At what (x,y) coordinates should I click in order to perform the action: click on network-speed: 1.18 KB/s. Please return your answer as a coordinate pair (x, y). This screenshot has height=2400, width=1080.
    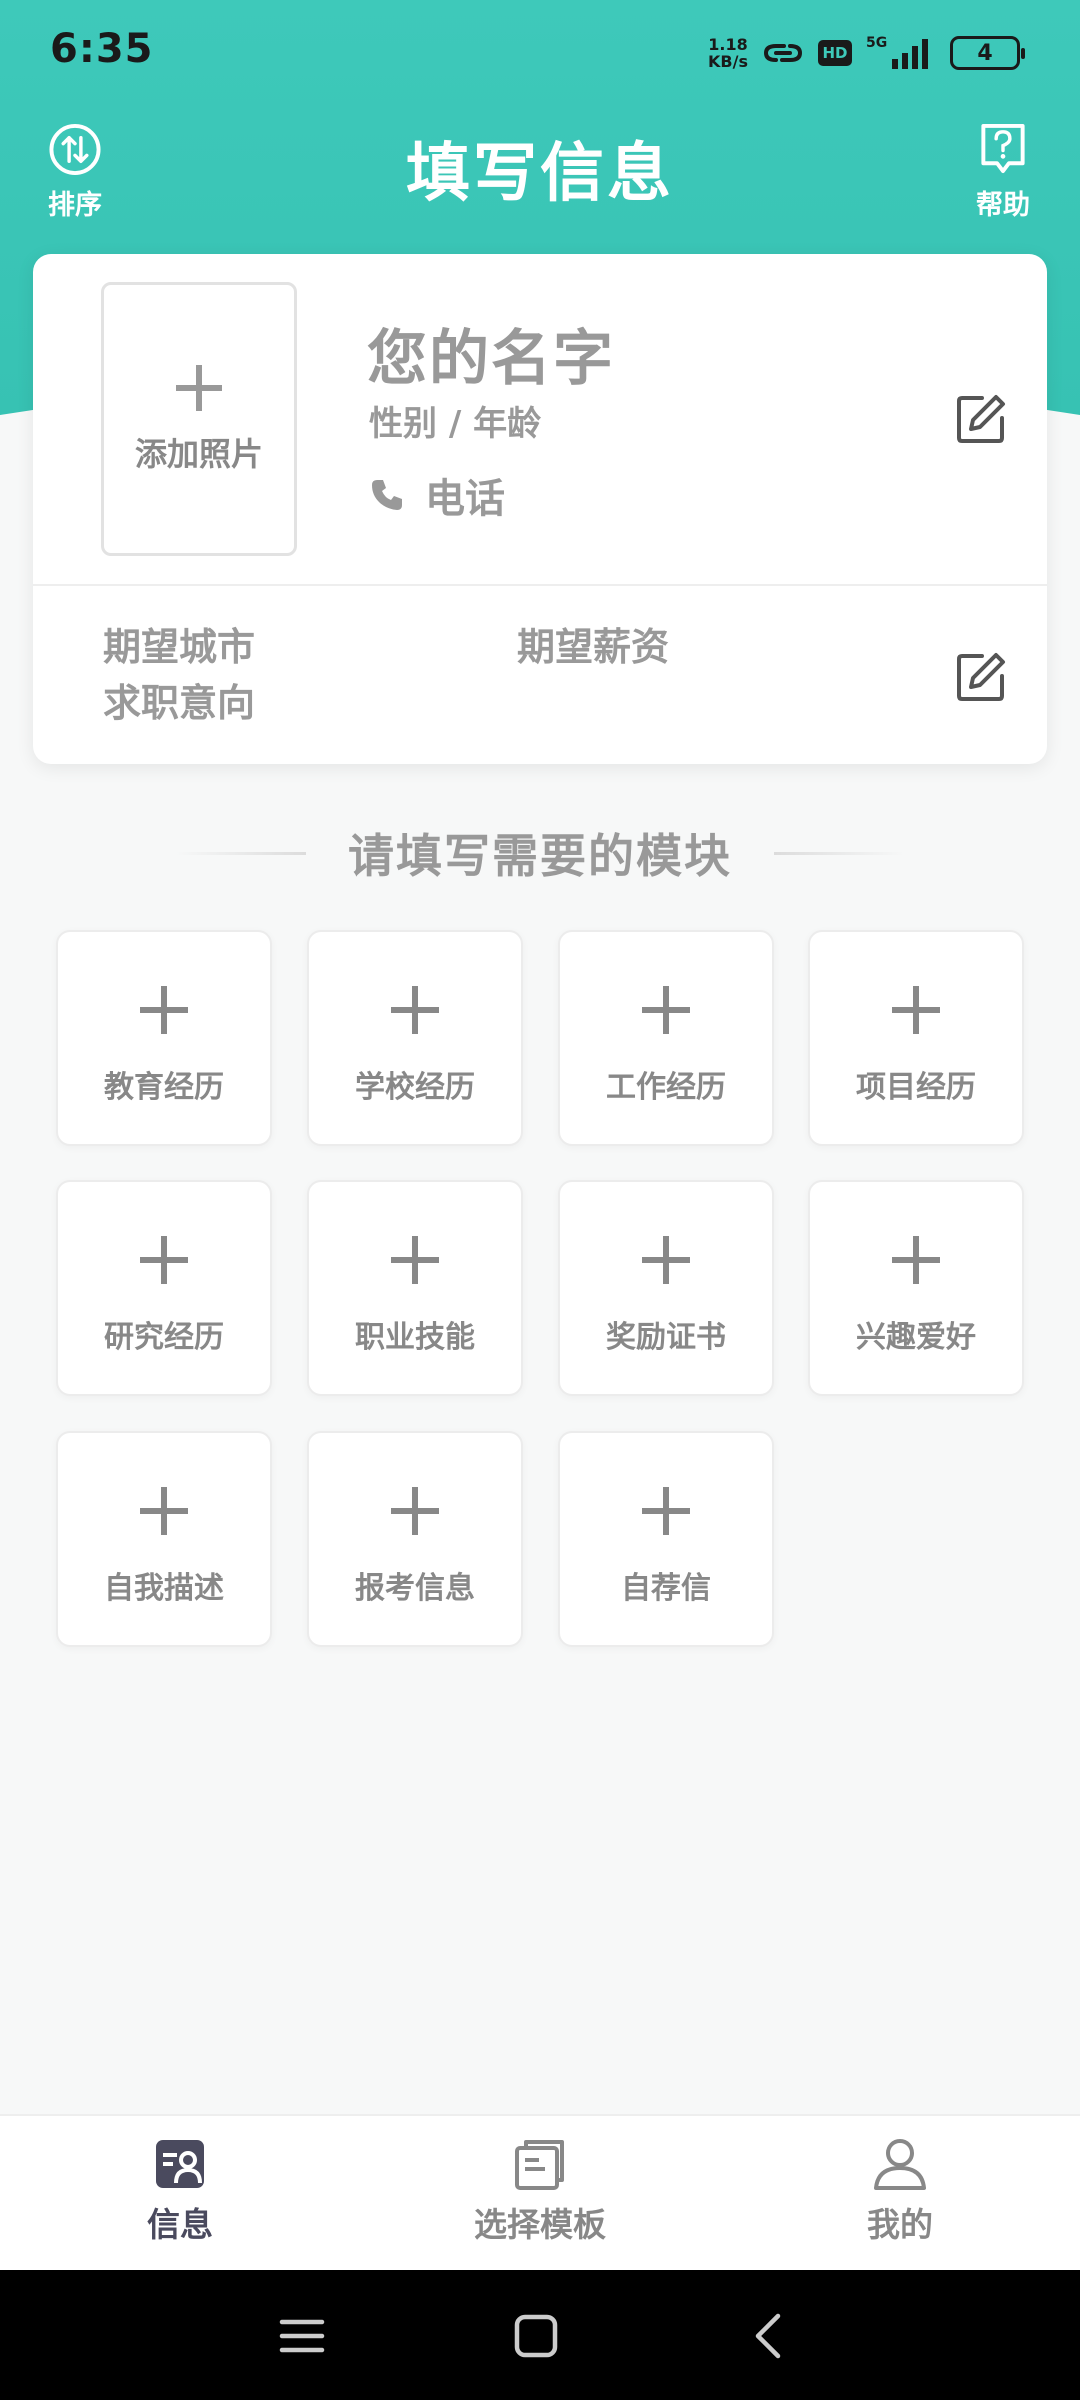
    Looking at the image, I should click on (728, 53).